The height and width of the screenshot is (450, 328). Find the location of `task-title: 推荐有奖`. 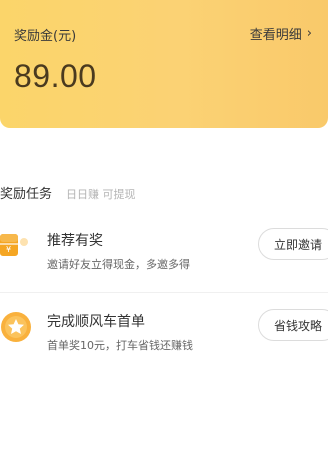

task-title: 推荐有奖 is located at coordinates (75, 241).